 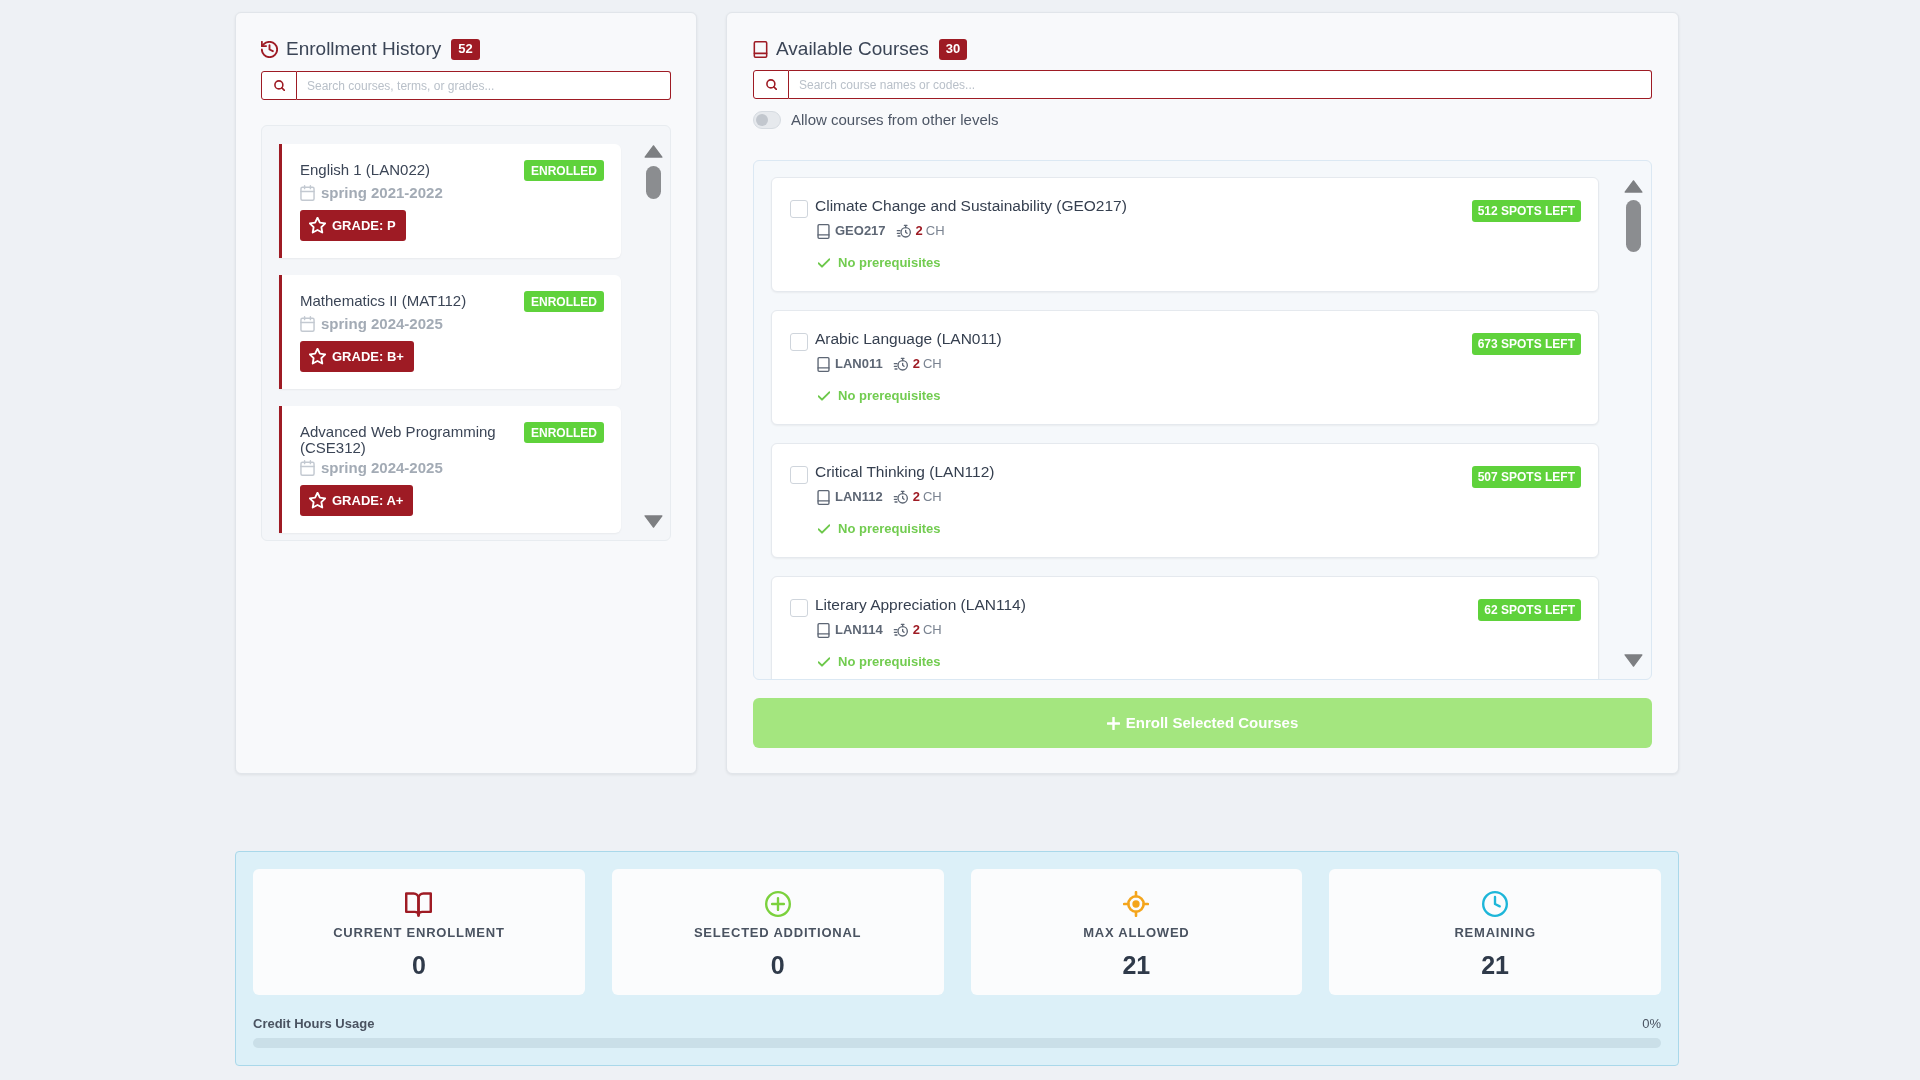 I want to click on history-icon, so click(x=269, y=49).